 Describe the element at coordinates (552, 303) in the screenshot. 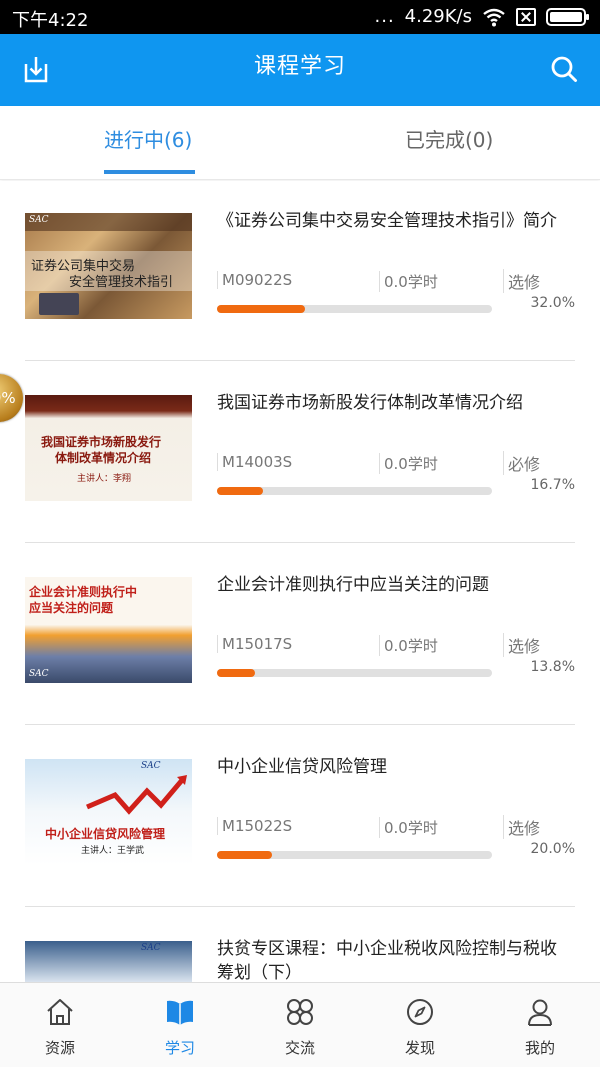

I see `progress-percent: 32.0%` at that location.